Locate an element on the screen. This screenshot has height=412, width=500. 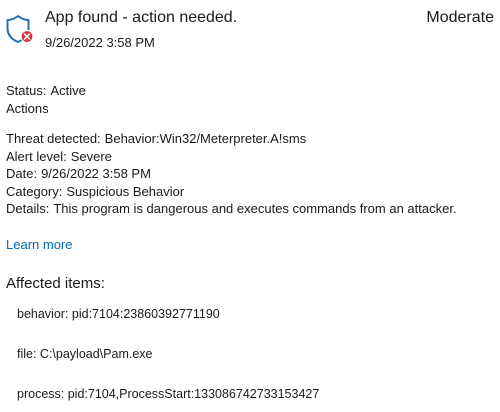
threat-label: Threat detected: is located at coordinates (53, 138).